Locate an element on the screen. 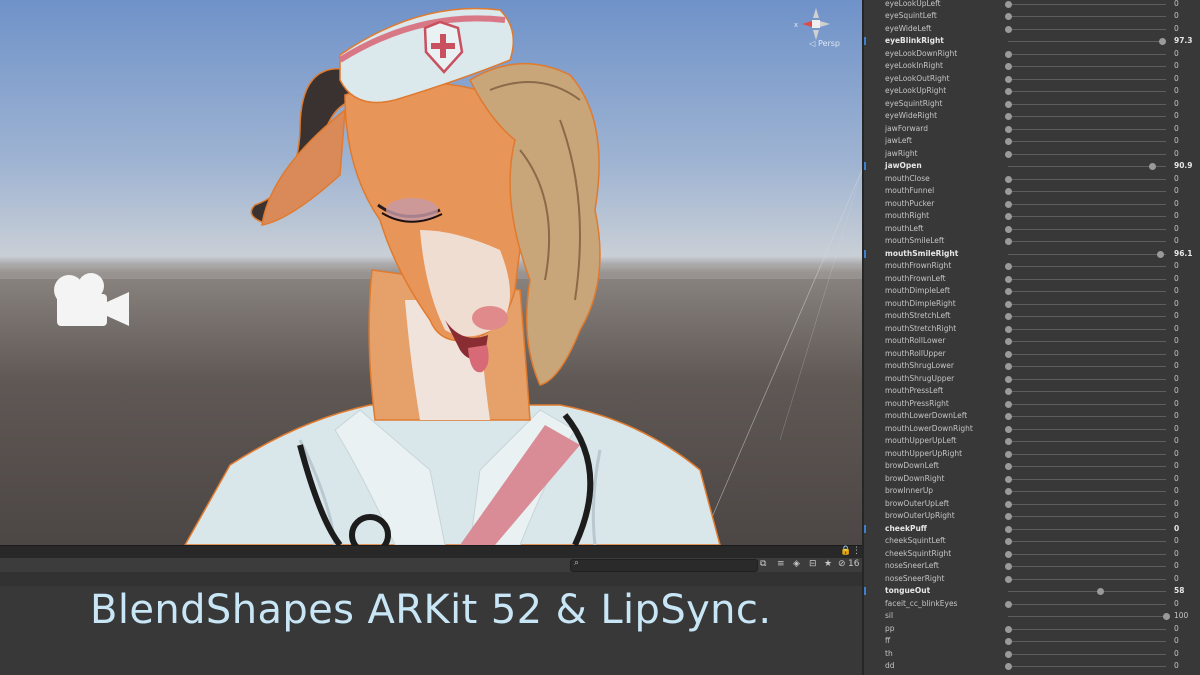  lock-icon: 🔒 is located at coordinates (845, 551).